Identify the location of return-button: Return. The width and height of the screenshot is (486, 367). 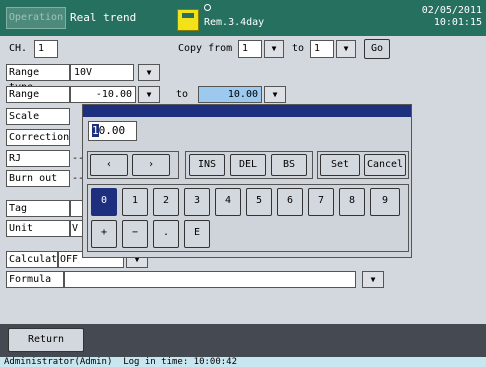
(46, 340).